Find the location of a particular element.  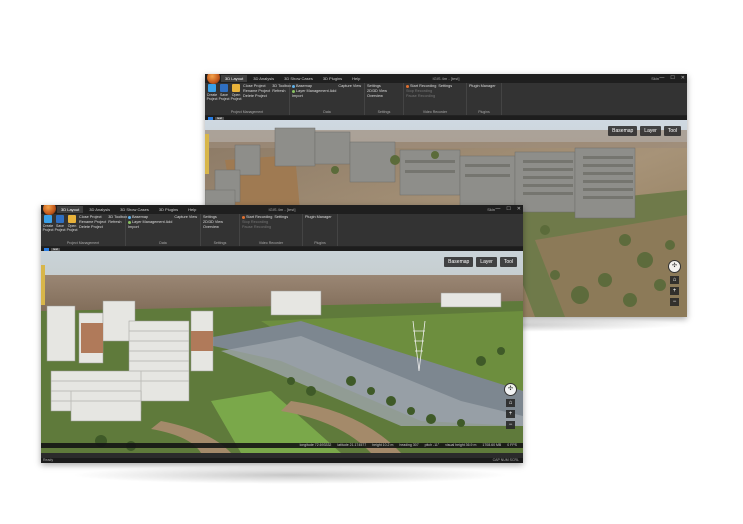

create-project-icon is located at coordinates (212, 88).